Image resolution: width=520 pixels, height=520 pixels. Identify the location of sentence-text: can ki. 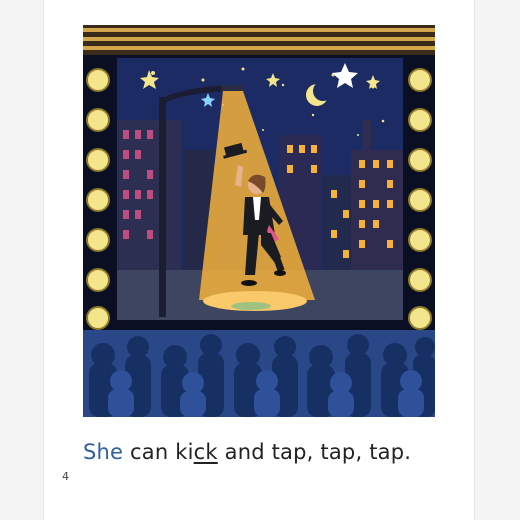
(158, 452).